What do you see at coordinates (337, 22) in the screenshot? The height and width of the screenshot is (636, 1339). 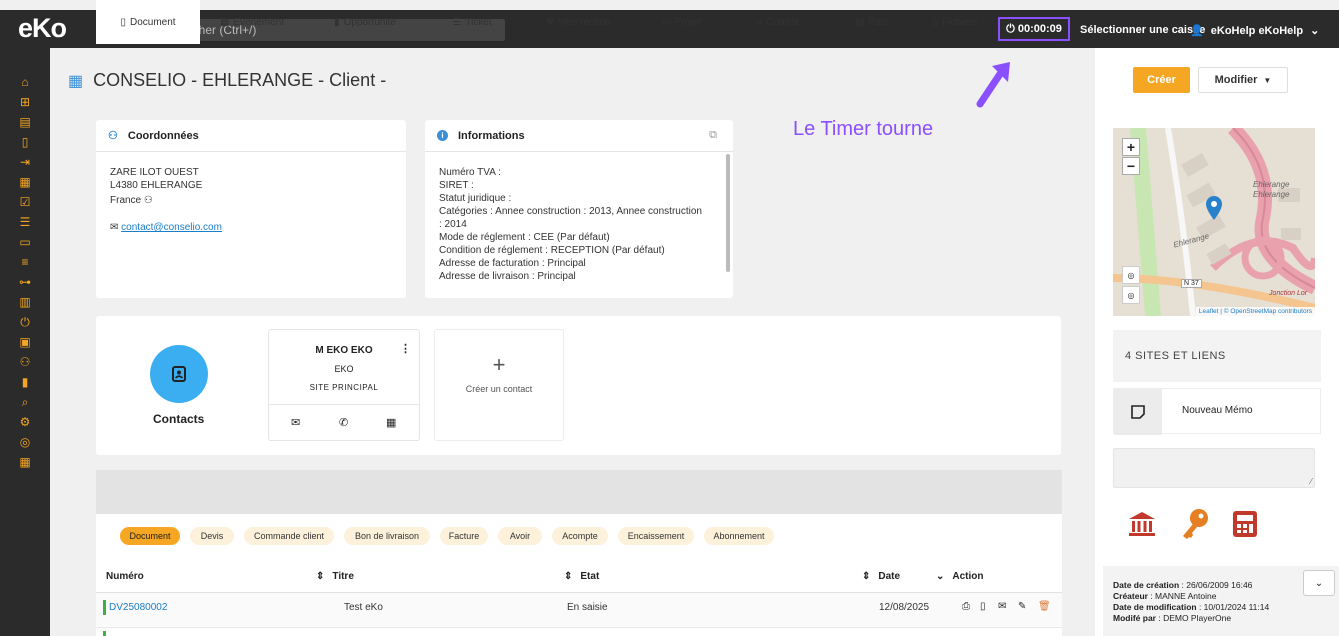 I see `tab-icon: ▮` at bounding box center [337, 22].